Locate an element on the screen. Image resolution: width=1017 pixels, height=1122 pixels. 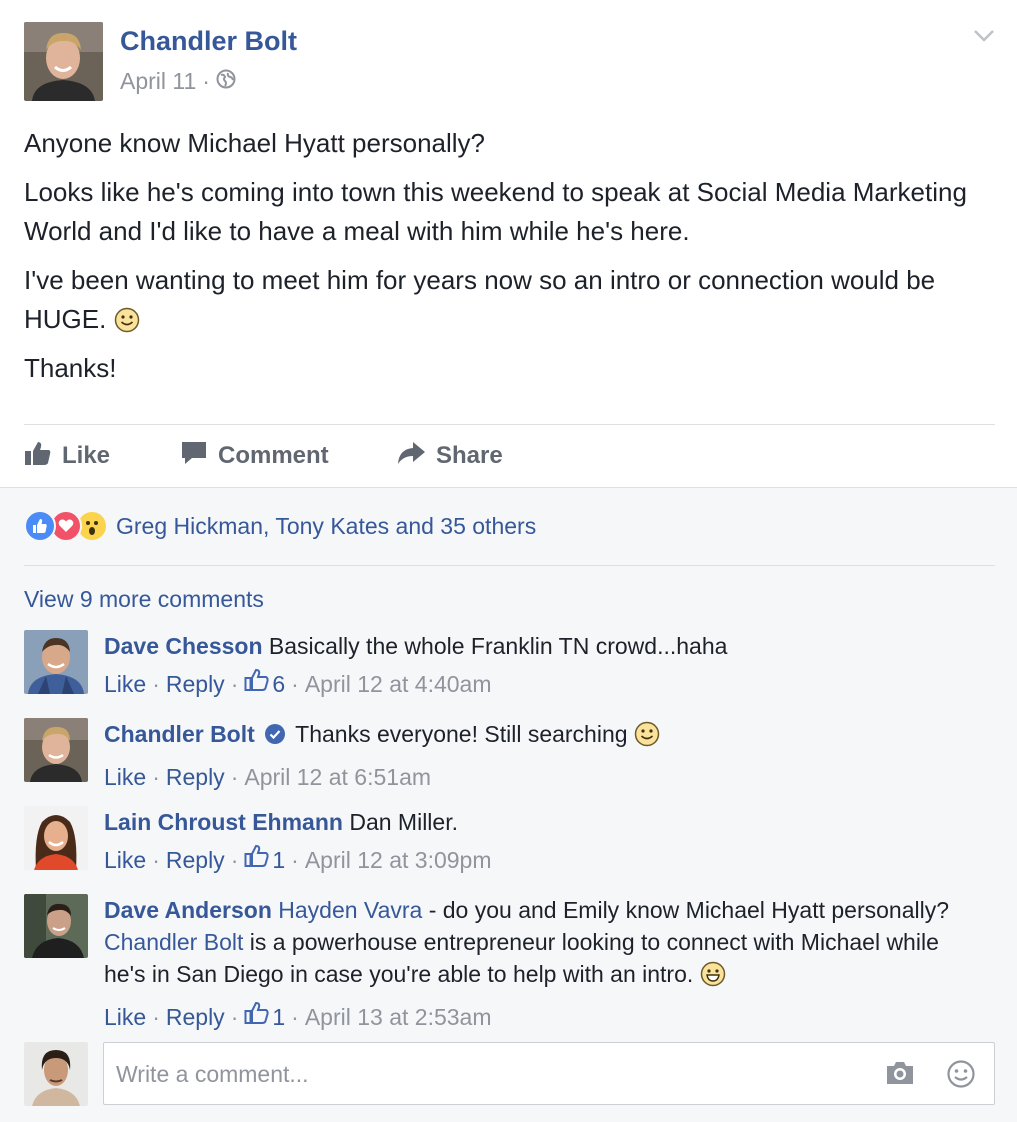
share-label: Share is located at coordinates (469, 455).